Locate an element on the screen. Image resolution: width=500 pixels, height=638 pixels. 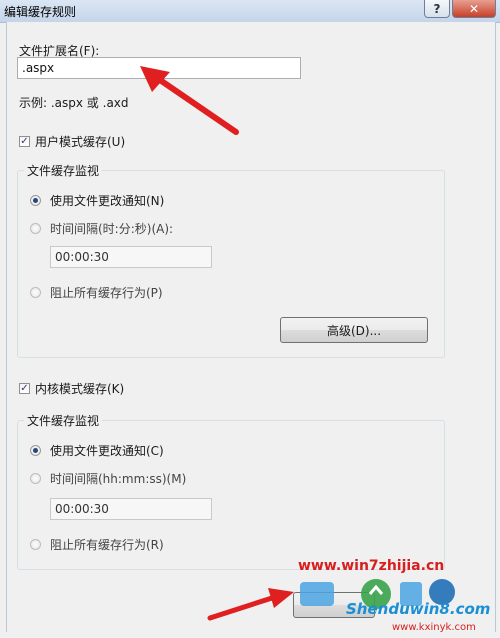
kernel-mode-radio-interval is located at coordinates (35, 478).